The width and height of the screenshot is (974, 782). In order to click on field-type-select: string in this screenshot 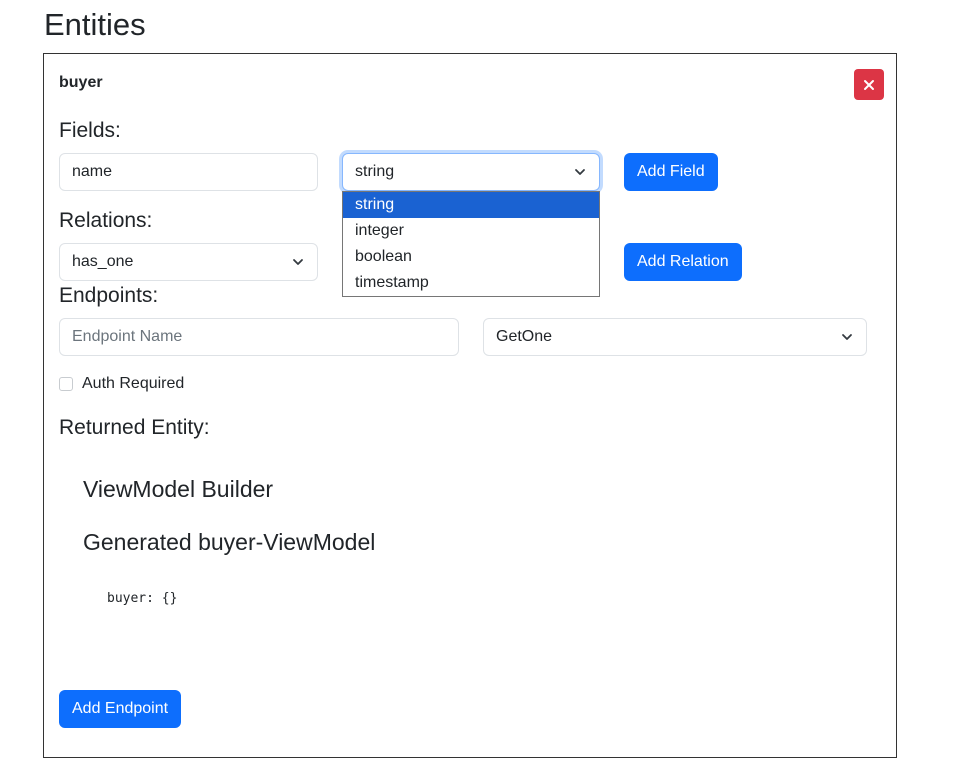, I will do `click(471, 172)`.